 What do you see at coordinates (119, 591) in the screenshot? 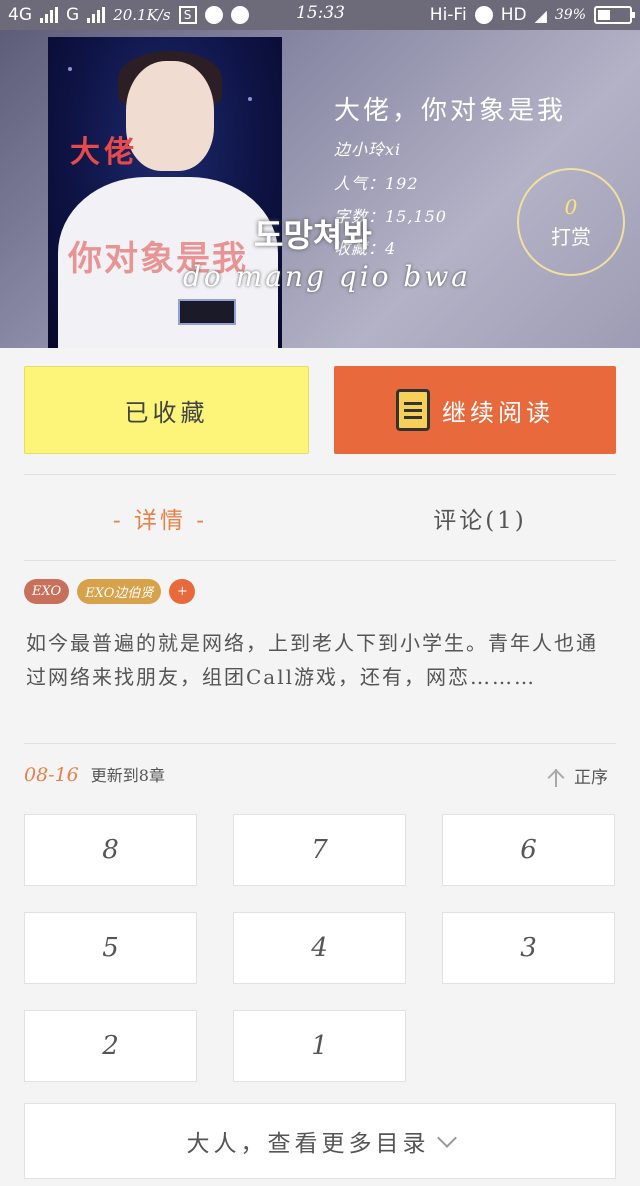
I see `tag-exo-baekhyun: EXO边伯贤` at bounding box center [119, 591].